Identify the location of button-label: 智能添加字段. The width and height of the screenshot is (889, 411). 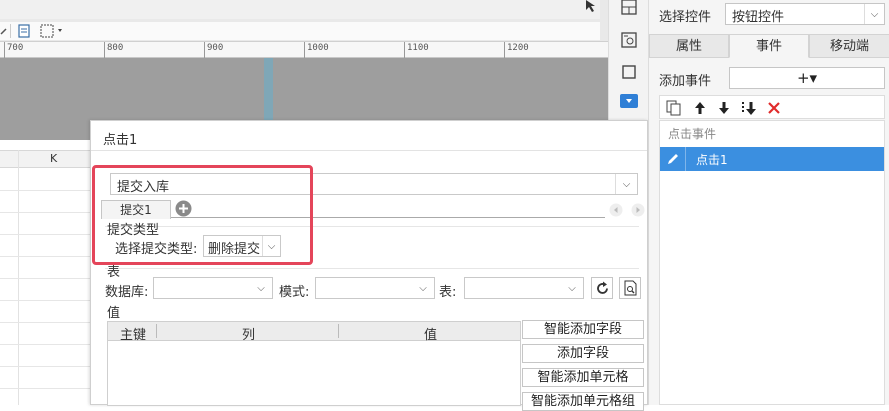
(582, 329).